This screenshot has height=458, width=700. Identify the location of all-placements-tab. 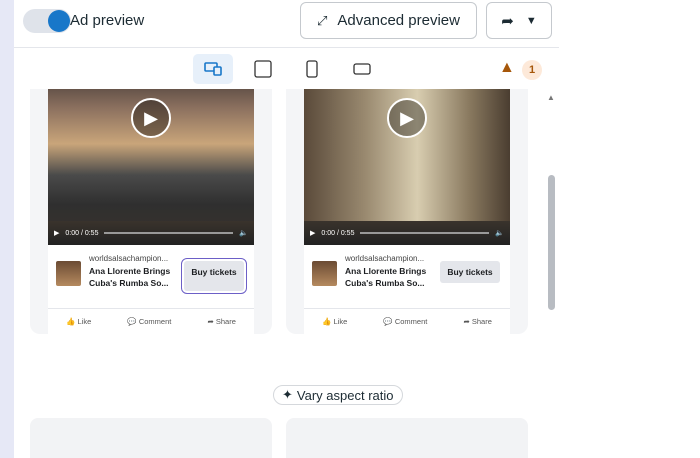
(213, 69).